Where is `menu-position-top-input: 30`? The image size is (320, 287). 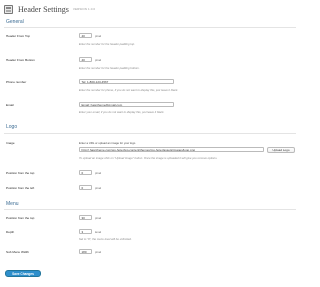
menu-position-top-input: 30 is located at coordinates (85, 217).